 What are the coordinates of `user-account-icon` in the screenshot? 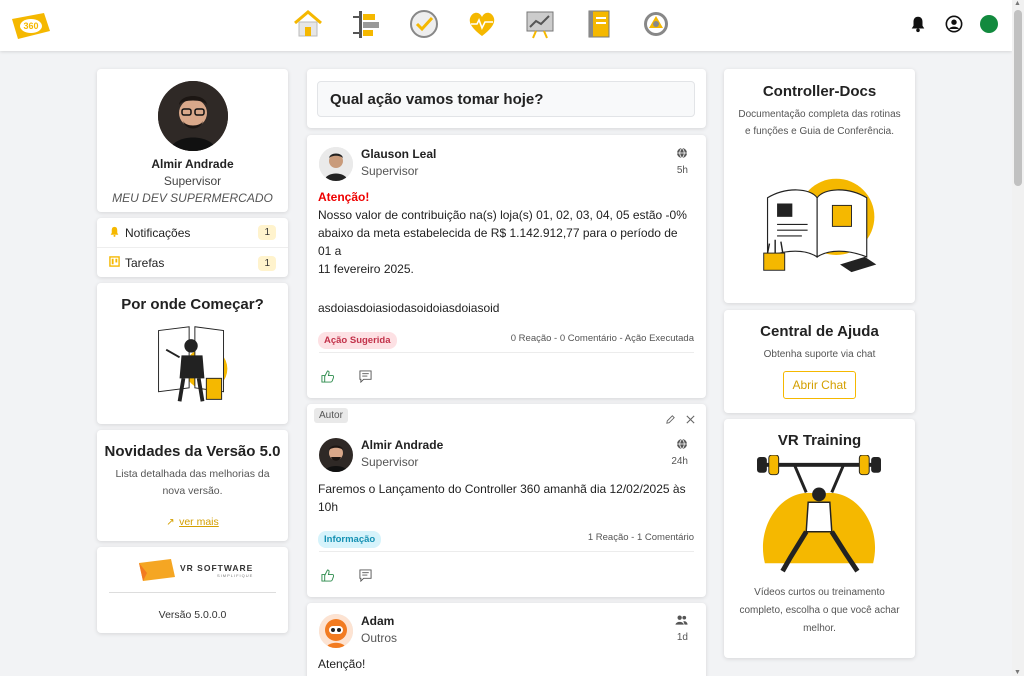 It's located at (954, 24).